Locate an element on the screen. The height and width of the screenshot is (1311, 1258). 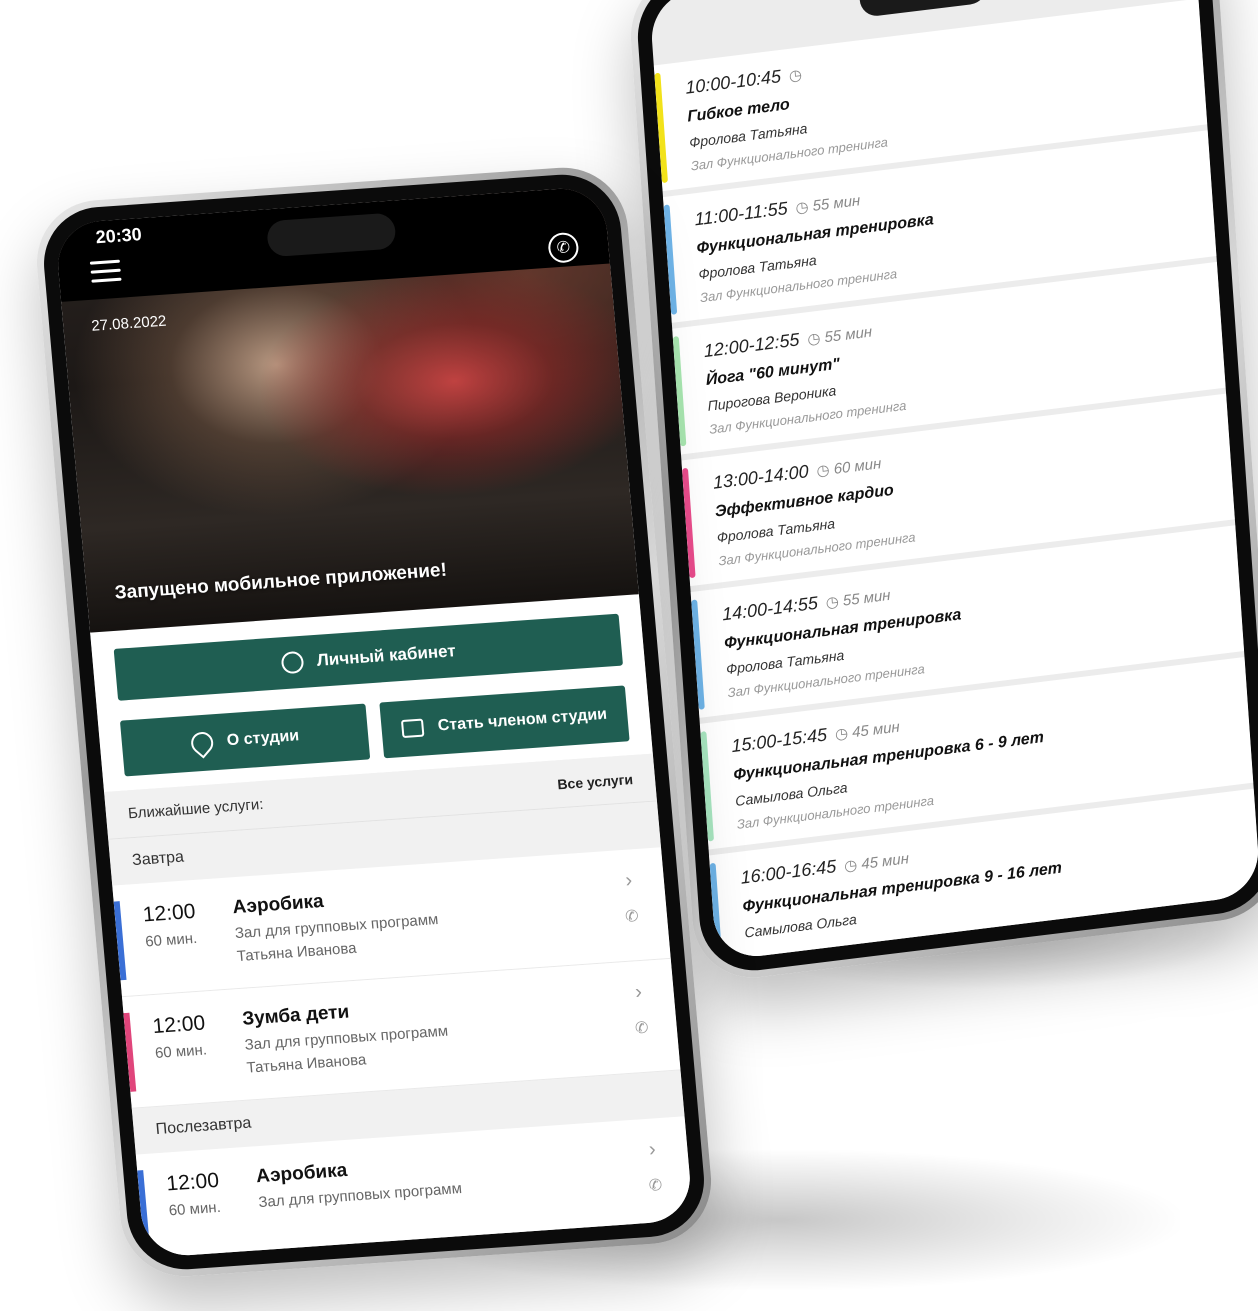
upcoming-services-title: Ближайшие услуги: is located at coordinates (196, 809).